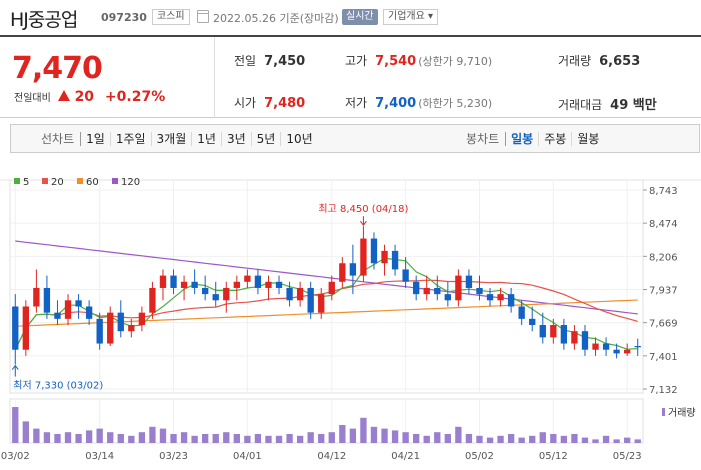 The height and width of the screenshot is (470, 701). What do you see at coordinates (247, 456) in the screenshot?
I see `x-tick-label: 04/01` at bounding box center [247, 456].